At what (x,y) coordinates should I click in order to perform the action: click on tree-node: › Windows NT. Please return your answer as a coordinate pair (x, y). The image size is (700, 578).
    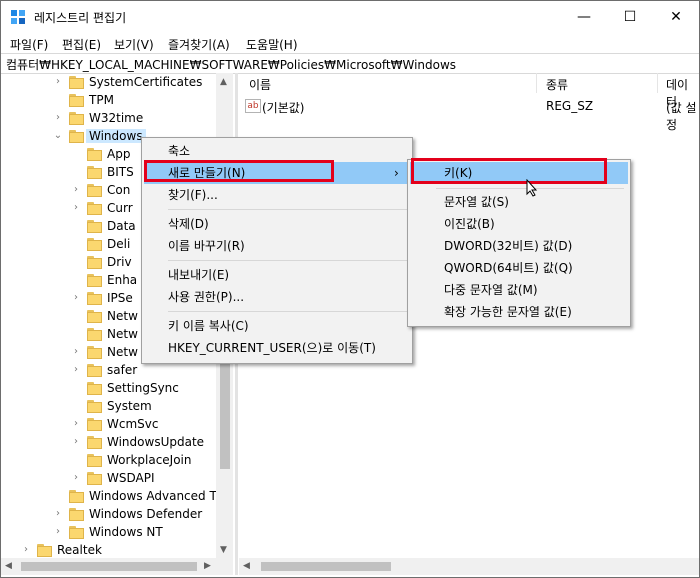
    Looking at the image, I should click on (108, 533).